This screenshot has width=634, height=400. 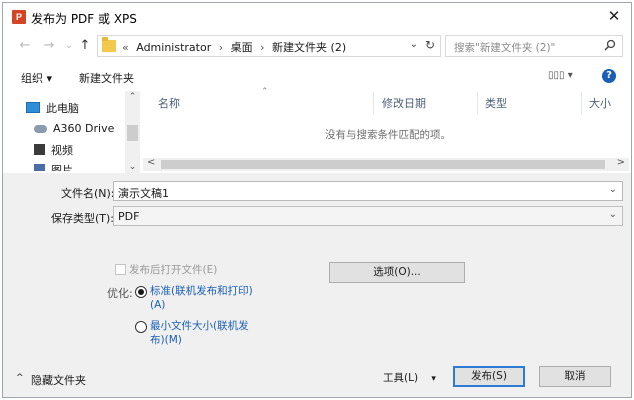 I want to click on optimize-standard-line2: (A), so click(x=158, y=305).